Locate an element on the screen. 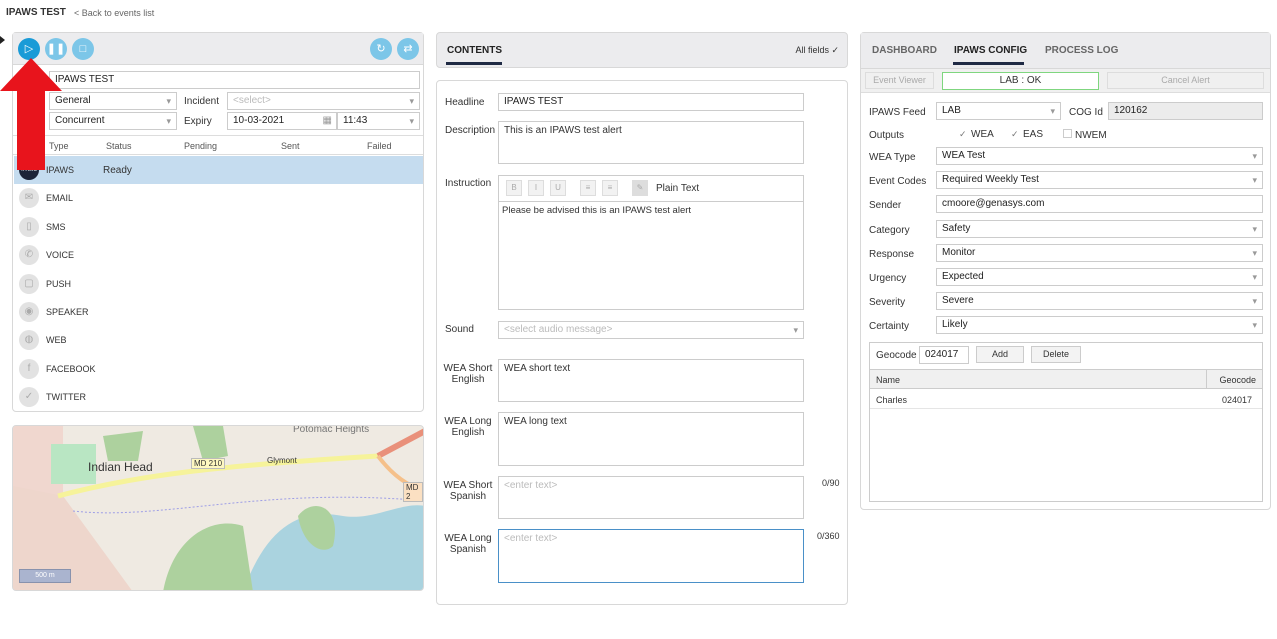 The height and width of the screenshot is (639, 1277). italic-button: I is located at coordinates (536, 188).